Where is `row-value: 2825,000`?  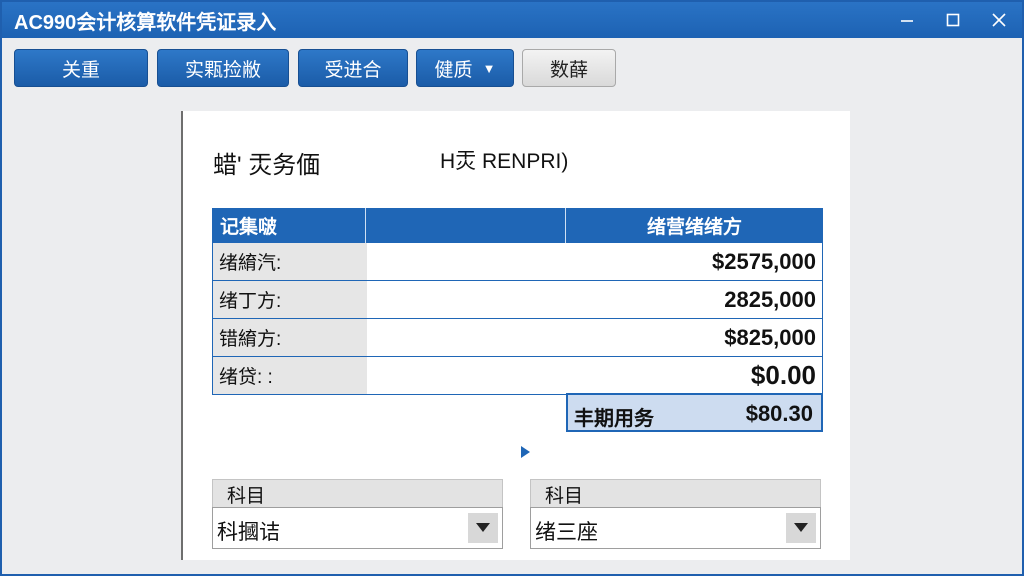
row-value: 2825,000 is located at coordinates (770, 299).